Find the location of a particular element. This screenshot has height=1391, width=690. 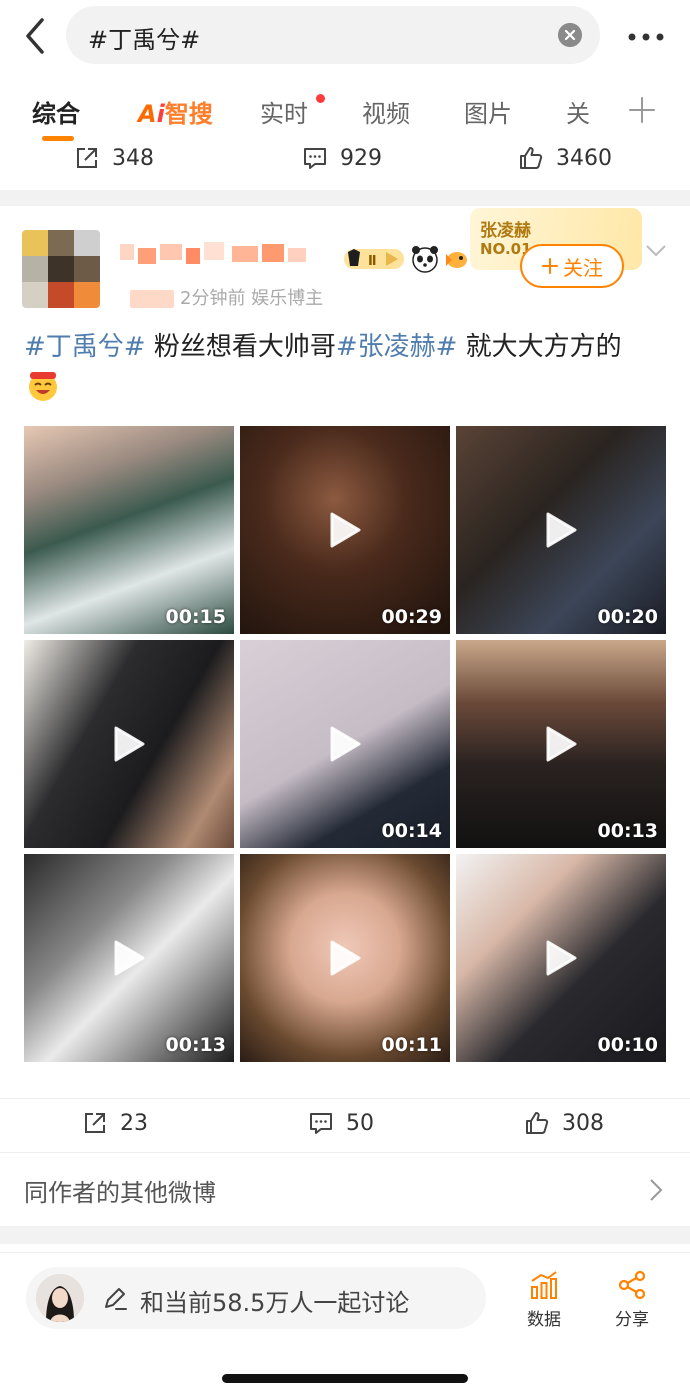

plus-icon is located at coordinates (550, 266).